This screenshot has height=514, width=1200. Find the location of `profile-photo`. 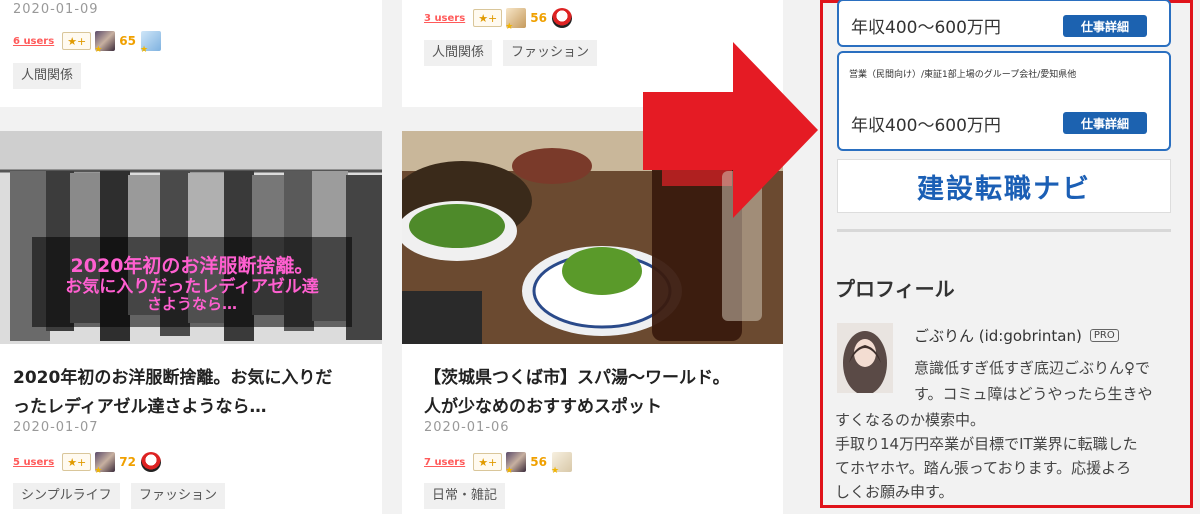

profile-photo is located at coordinates (865, 358).